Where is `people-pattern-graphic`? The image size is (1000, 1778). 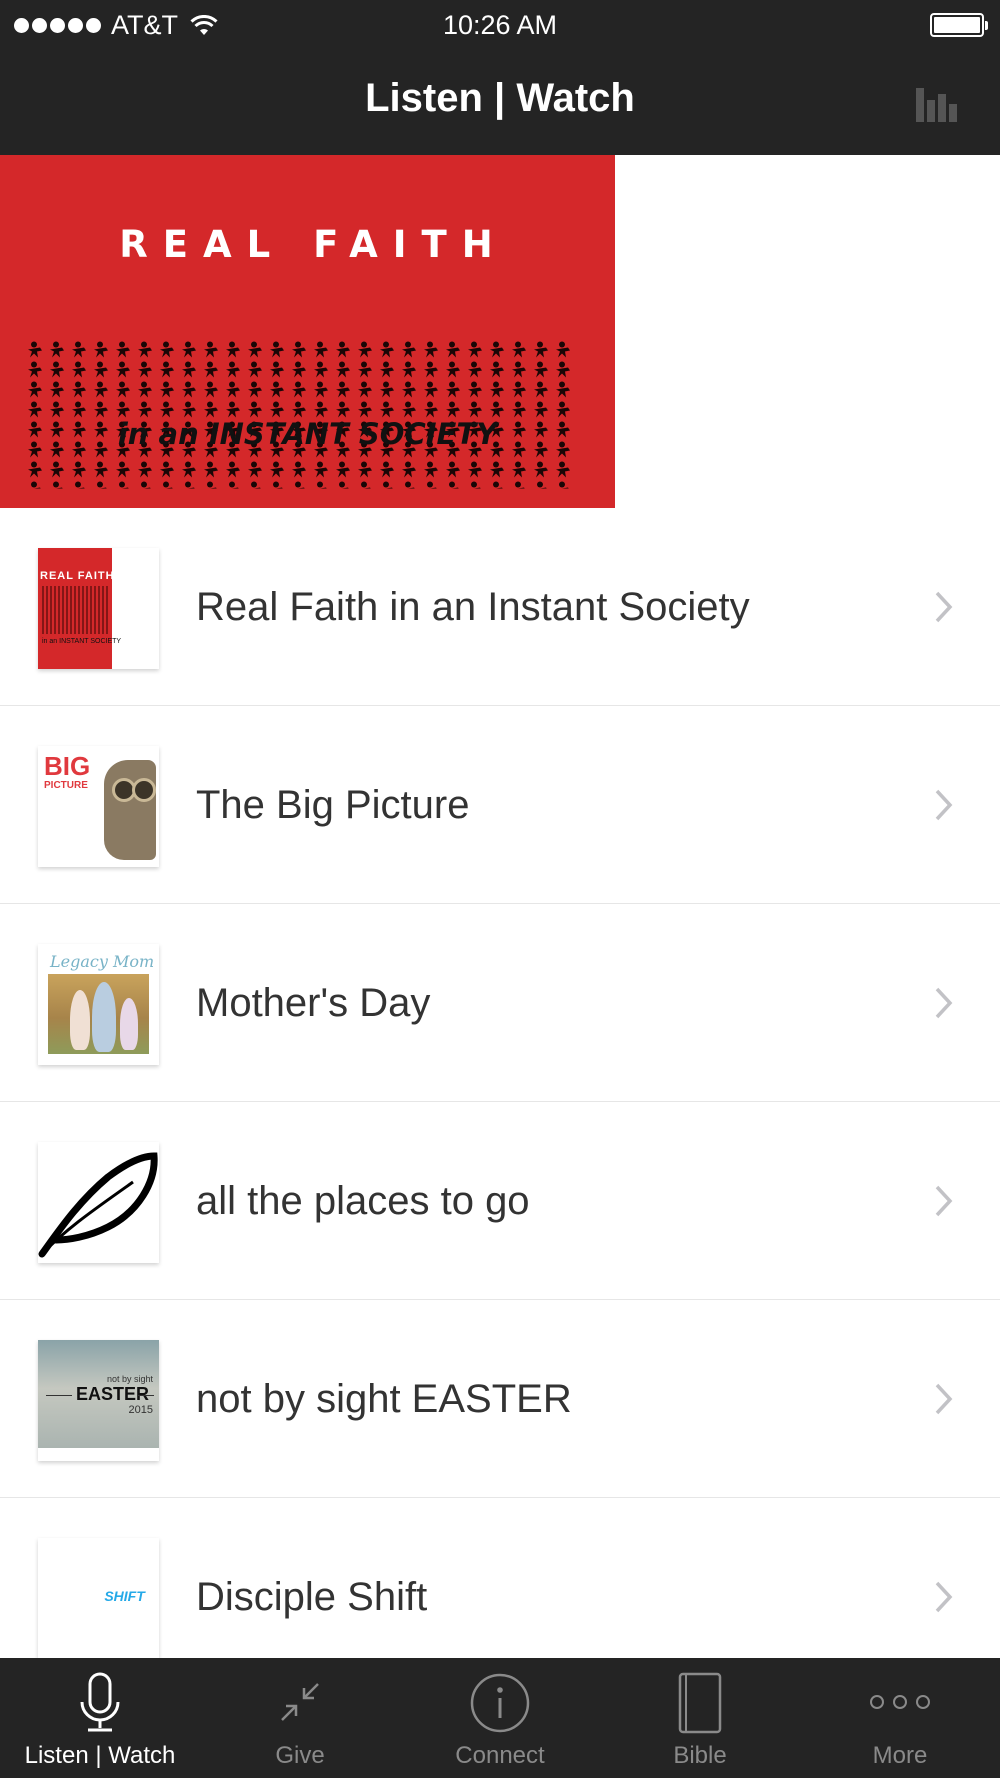
people-pattern-graphic is located at coordinates (300, 414).